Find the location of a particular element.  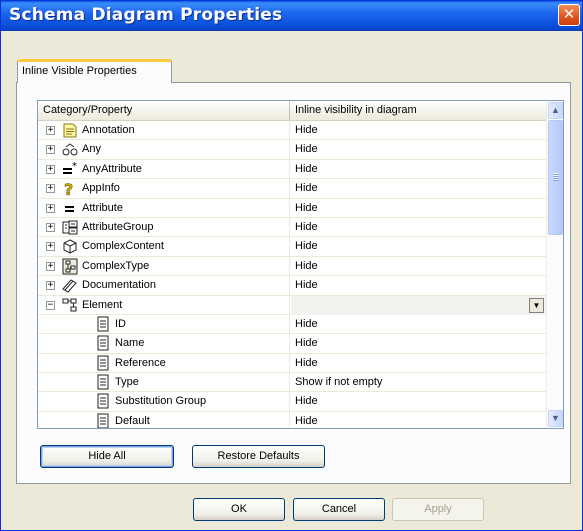

hide-all-label: Hide All is located at coordinates (107, 456).